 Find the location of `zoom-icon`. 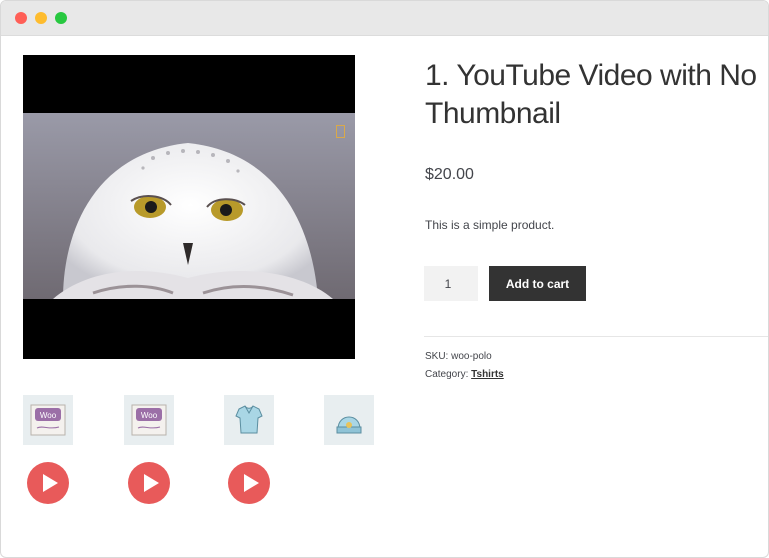

zoom-icon is located at coordinates (340, 131).